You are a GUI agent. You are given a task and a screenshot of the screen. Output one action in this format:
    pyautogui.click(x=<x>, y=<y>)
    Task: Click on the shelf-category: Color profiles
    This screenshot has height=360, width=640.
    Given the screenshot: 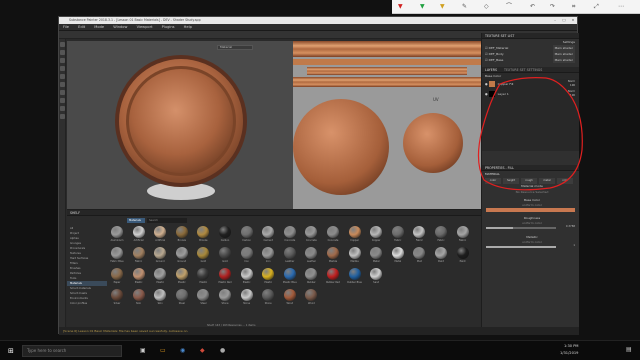 What is the action you would take?
    pyautogui.click(x=87, y=303)
    